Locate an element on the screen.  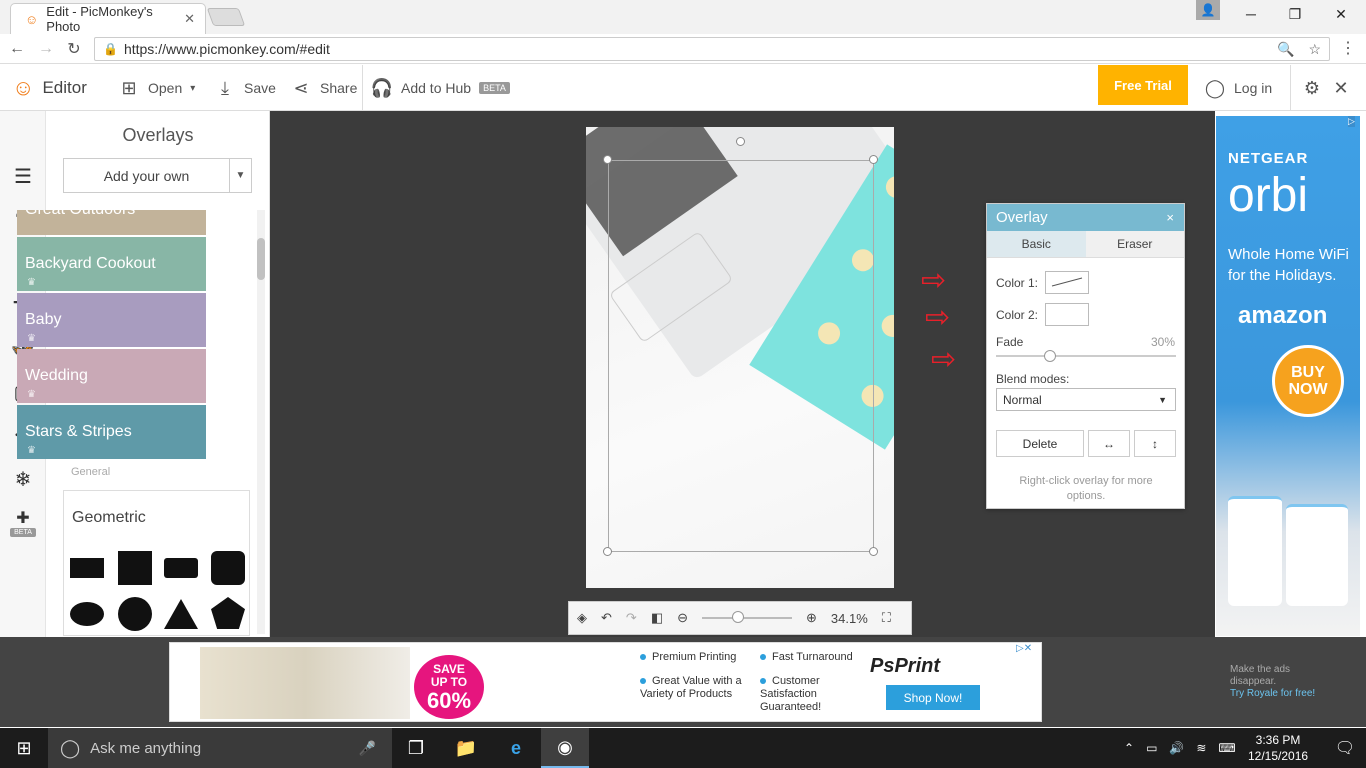
router-image is located at coordinates (1317, 555).